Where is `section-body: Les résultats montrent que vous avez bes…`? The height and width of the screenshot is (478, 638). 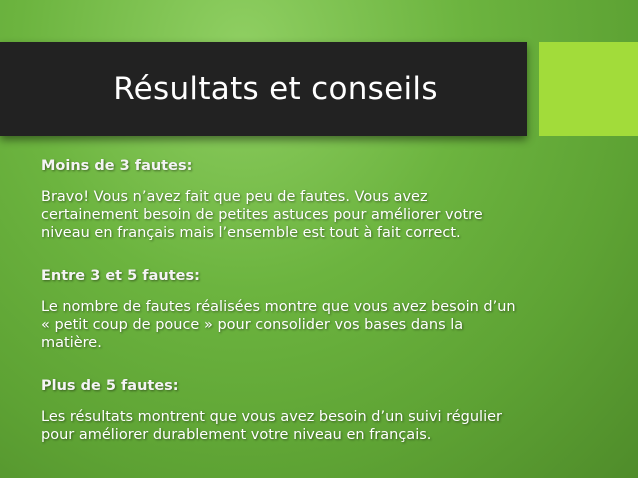
section-body: Les résultats montrent que vous avez bes… is located at coordinates (286, 426).